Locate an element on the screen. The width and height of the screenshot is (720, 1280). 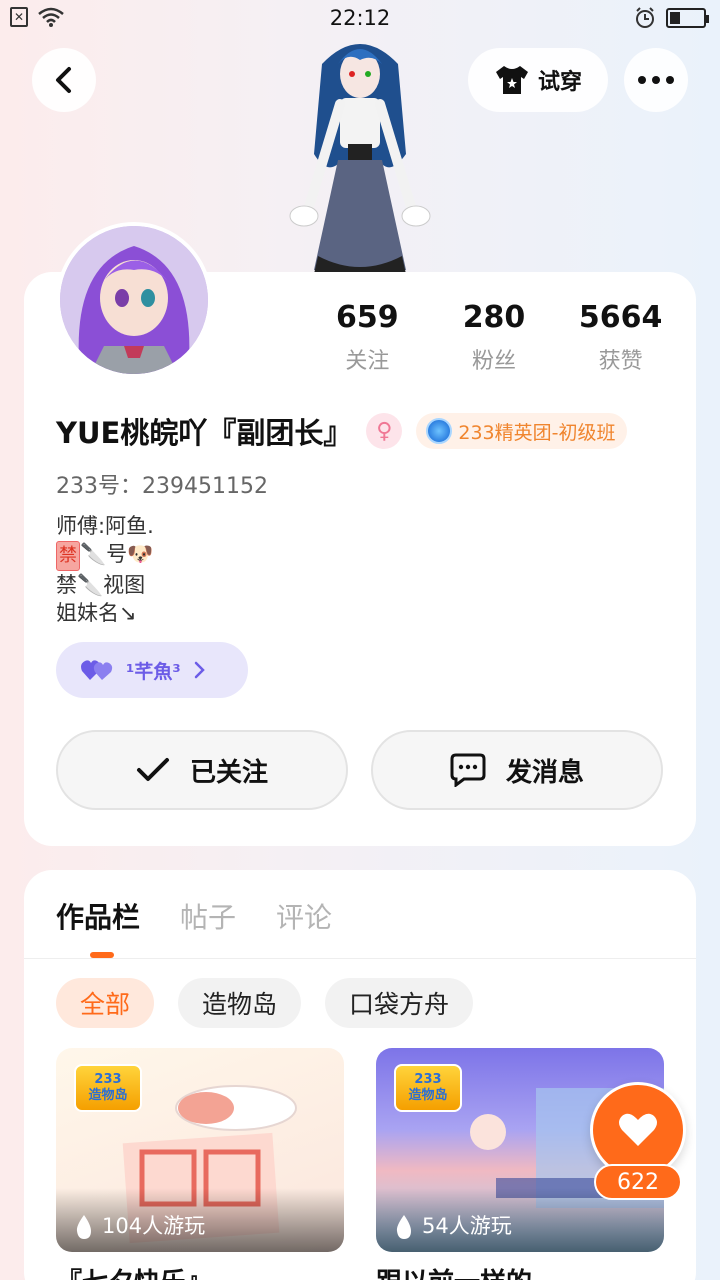
filter-pocket-ark: 口袋方舟 is located at coordinates (399, 1003).